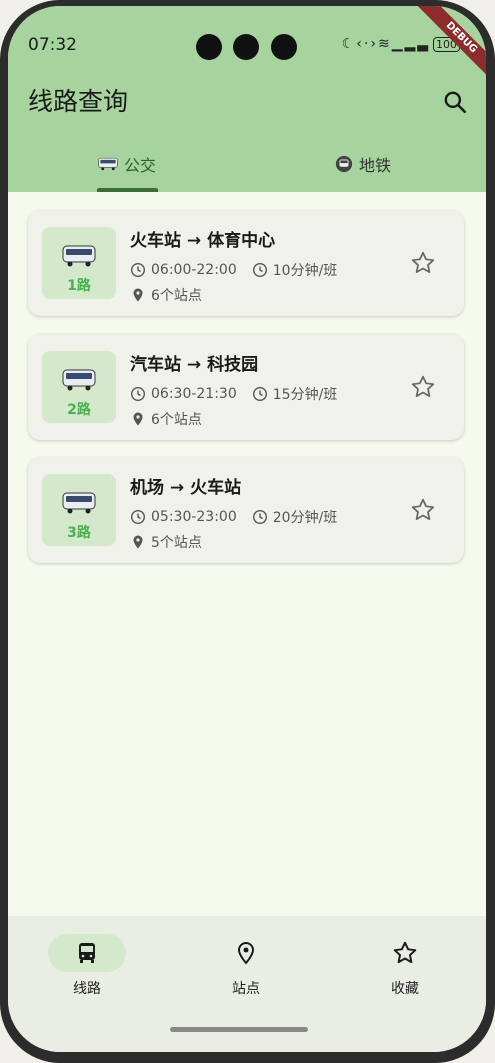 The image size is (495, 1063). I want to click on route-number: 2路, so click(79, 410).